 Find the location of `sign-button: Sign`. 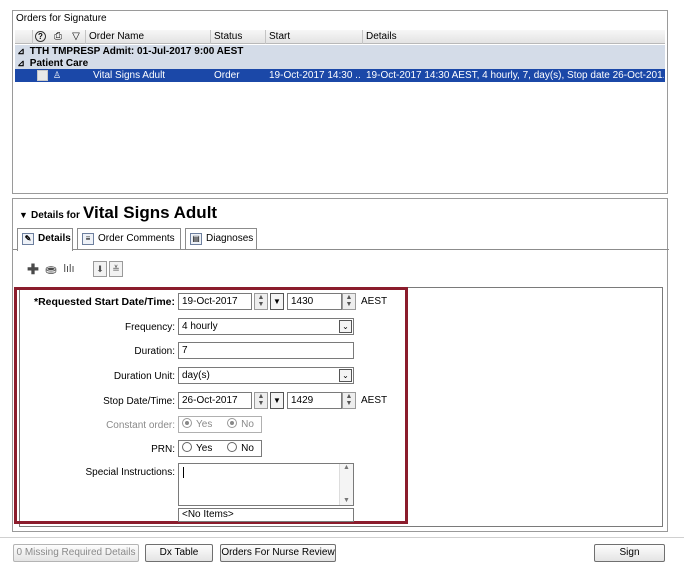

sign-button: Sign is located at coordinates (629, 553).